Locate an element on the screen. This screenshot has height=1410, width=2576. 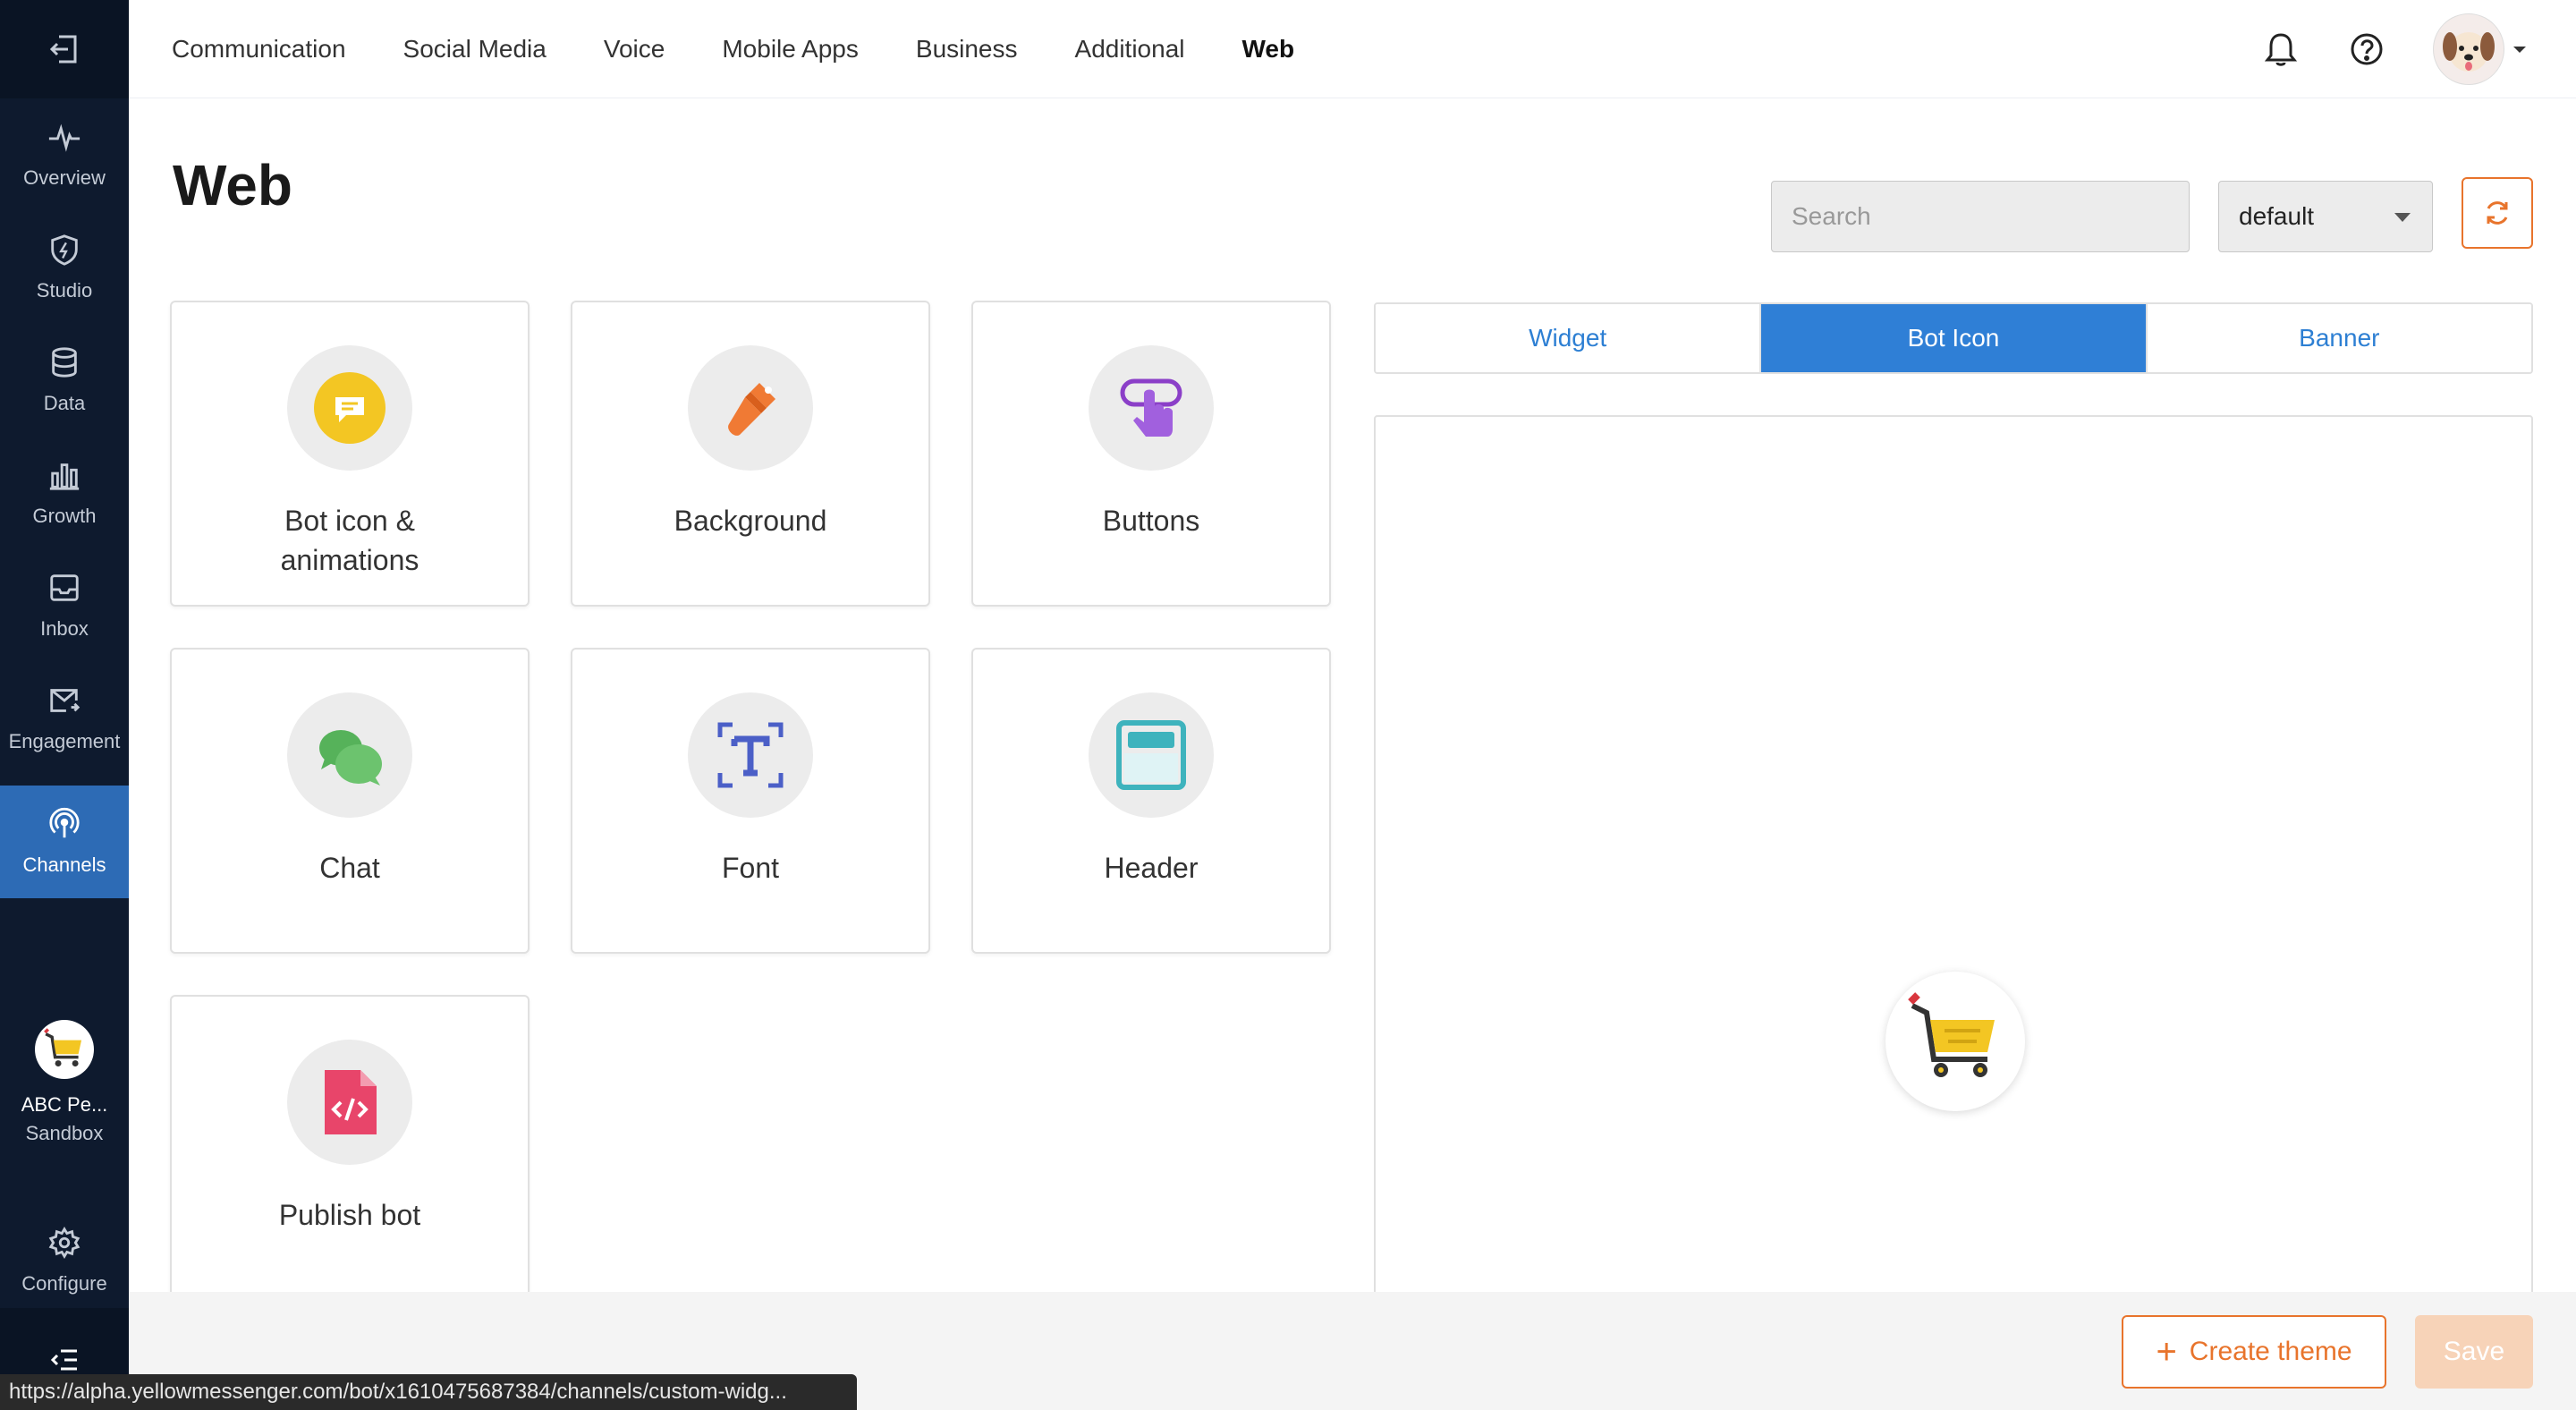
preview-tabs: Widget Bot Icon Banner is located at coordinates (1953, 338).